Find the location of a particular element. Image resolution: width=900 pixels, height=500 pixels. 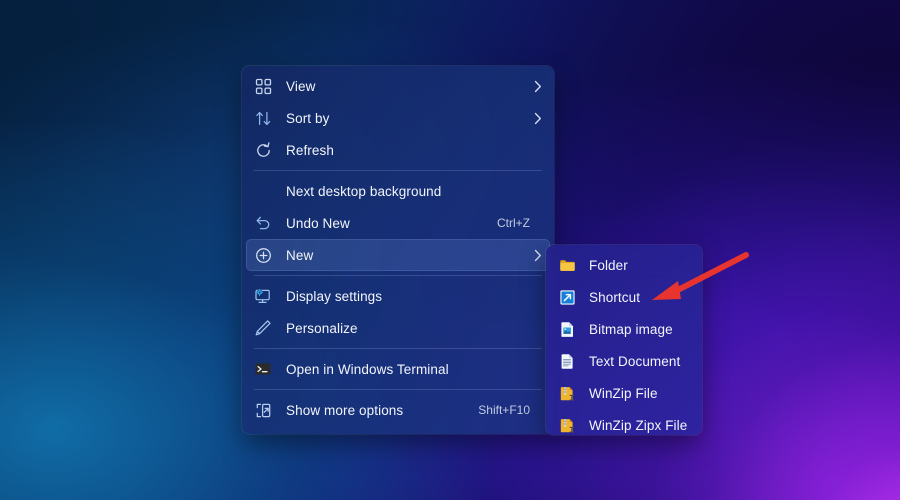

menu-item-label: View is located at coordinates (301, 86).